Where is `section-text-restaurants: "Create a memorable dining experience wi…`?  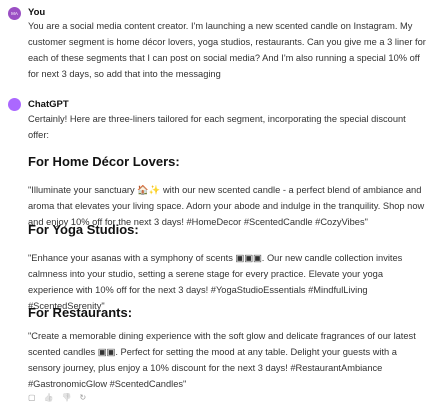
section-text-restaurants: "Create a memorable dining experience wi… is located at coordinates (222, 360).